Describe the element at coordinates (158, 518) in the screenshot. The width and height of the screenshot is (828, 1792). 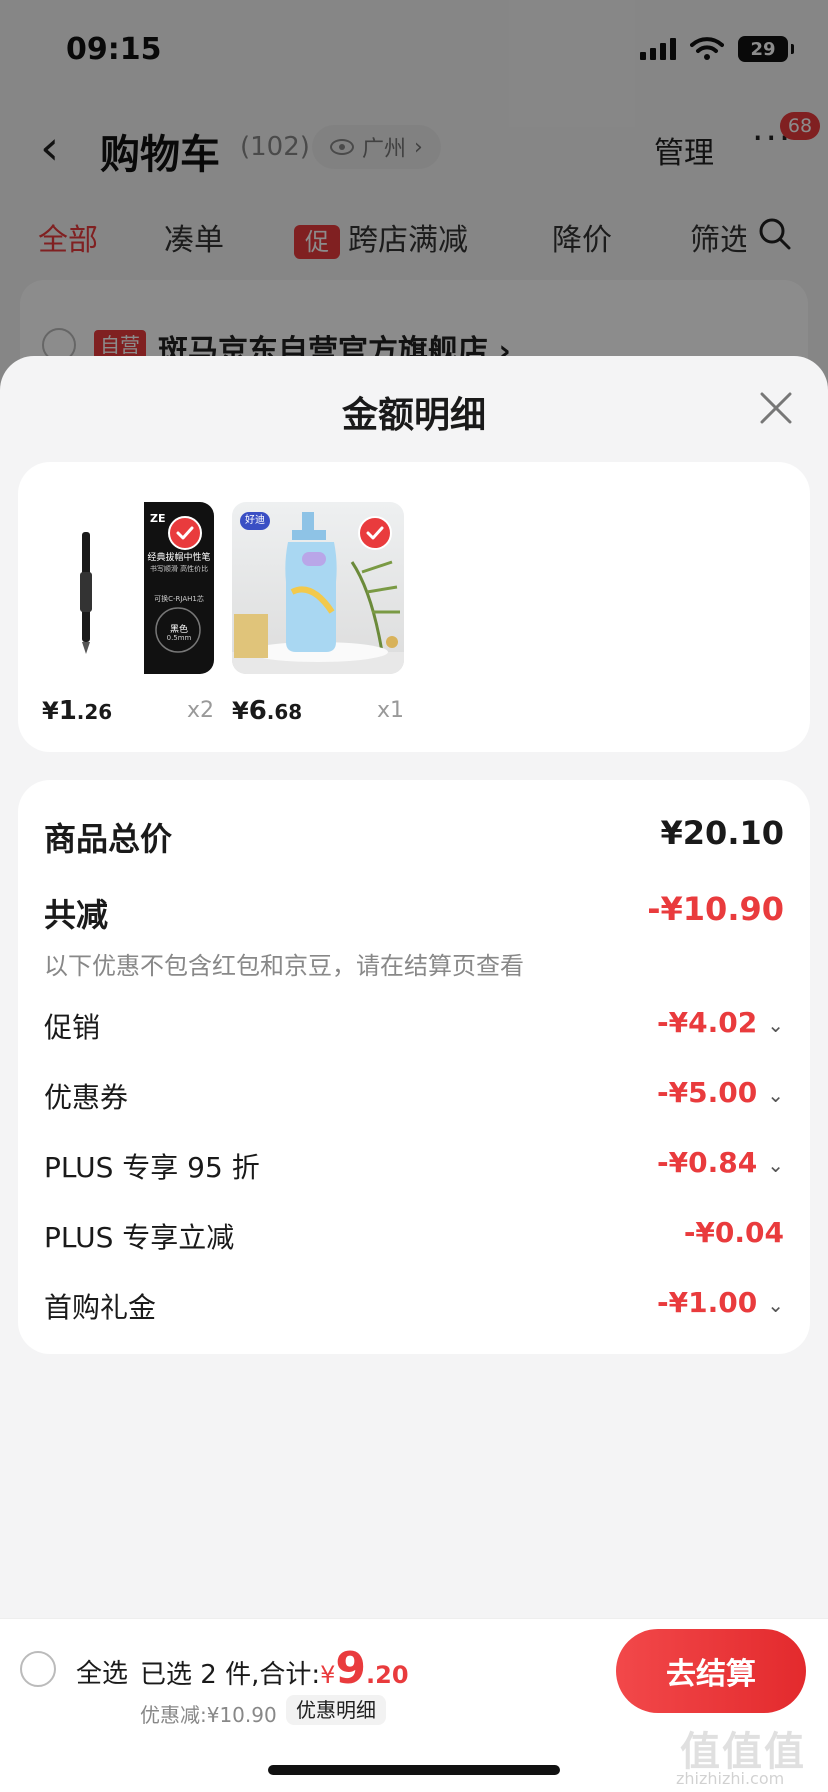
I see `pen-brand: ZE` at that location.